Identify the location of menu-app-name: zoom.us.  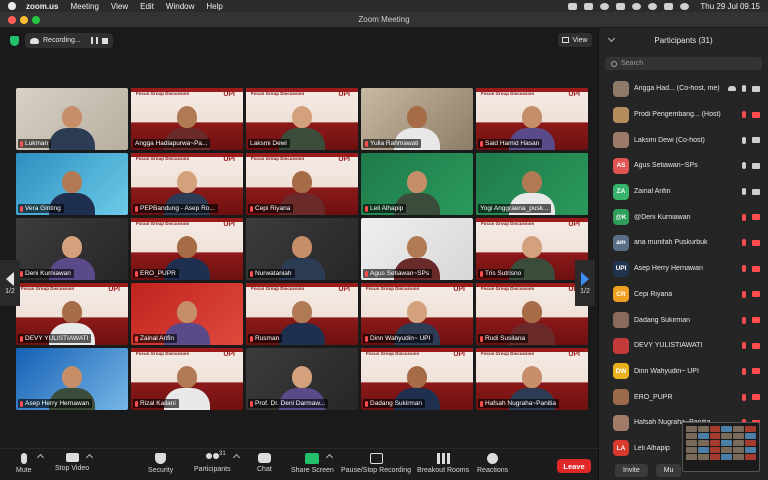
(42, 6).